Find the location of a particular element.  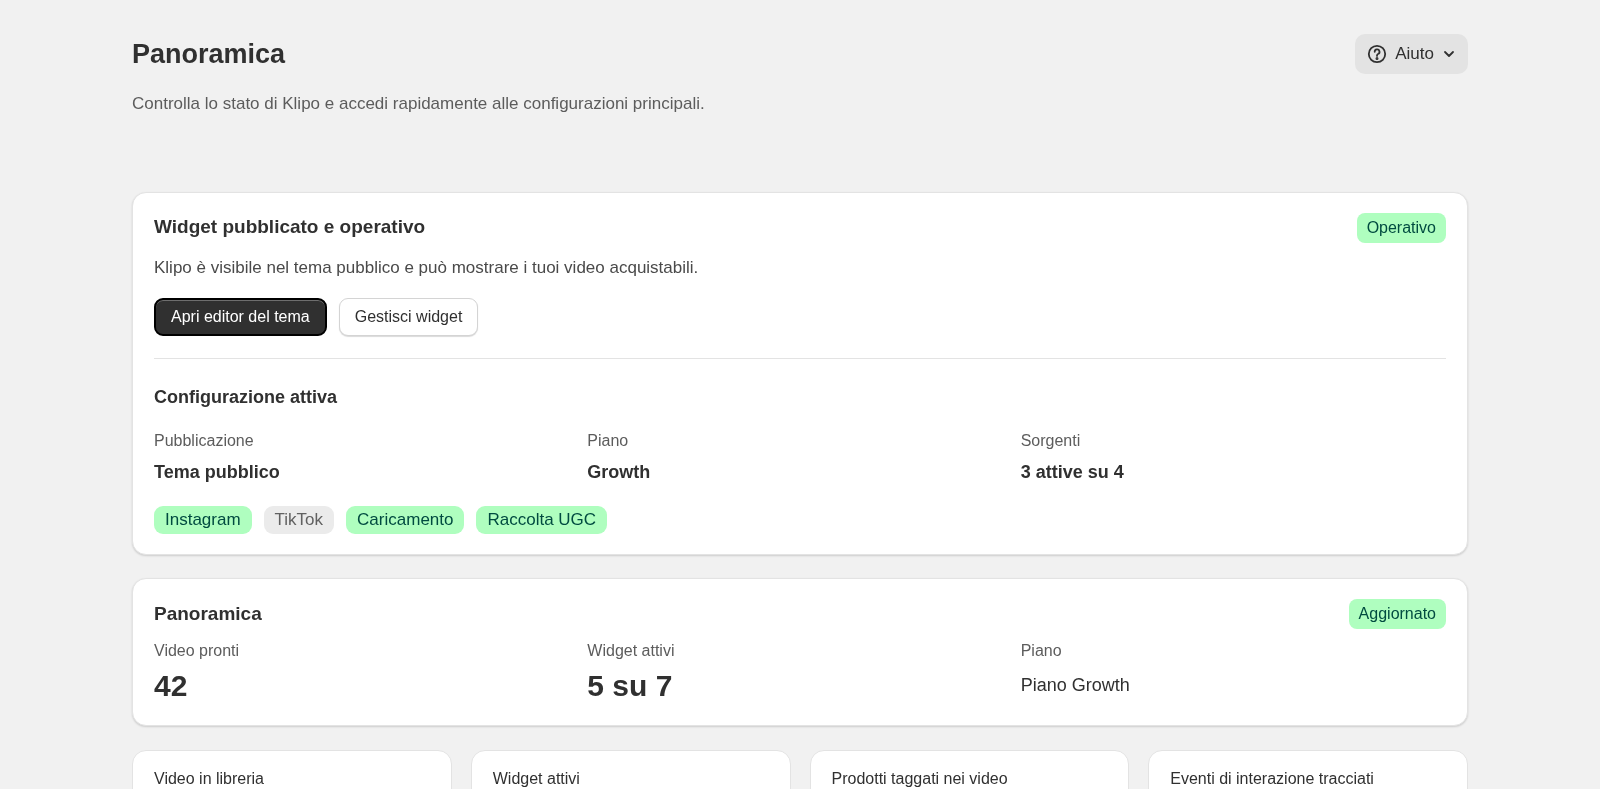

theme-editor-button: Apri editor del tema is located at coordinates (240, 317).